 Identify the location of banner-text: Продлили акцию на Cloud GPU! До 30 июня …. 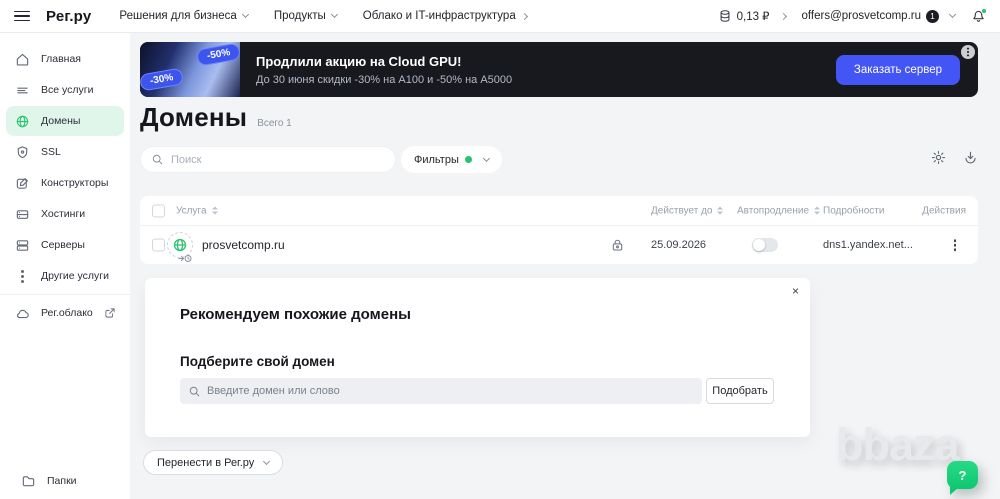
(384, 70).